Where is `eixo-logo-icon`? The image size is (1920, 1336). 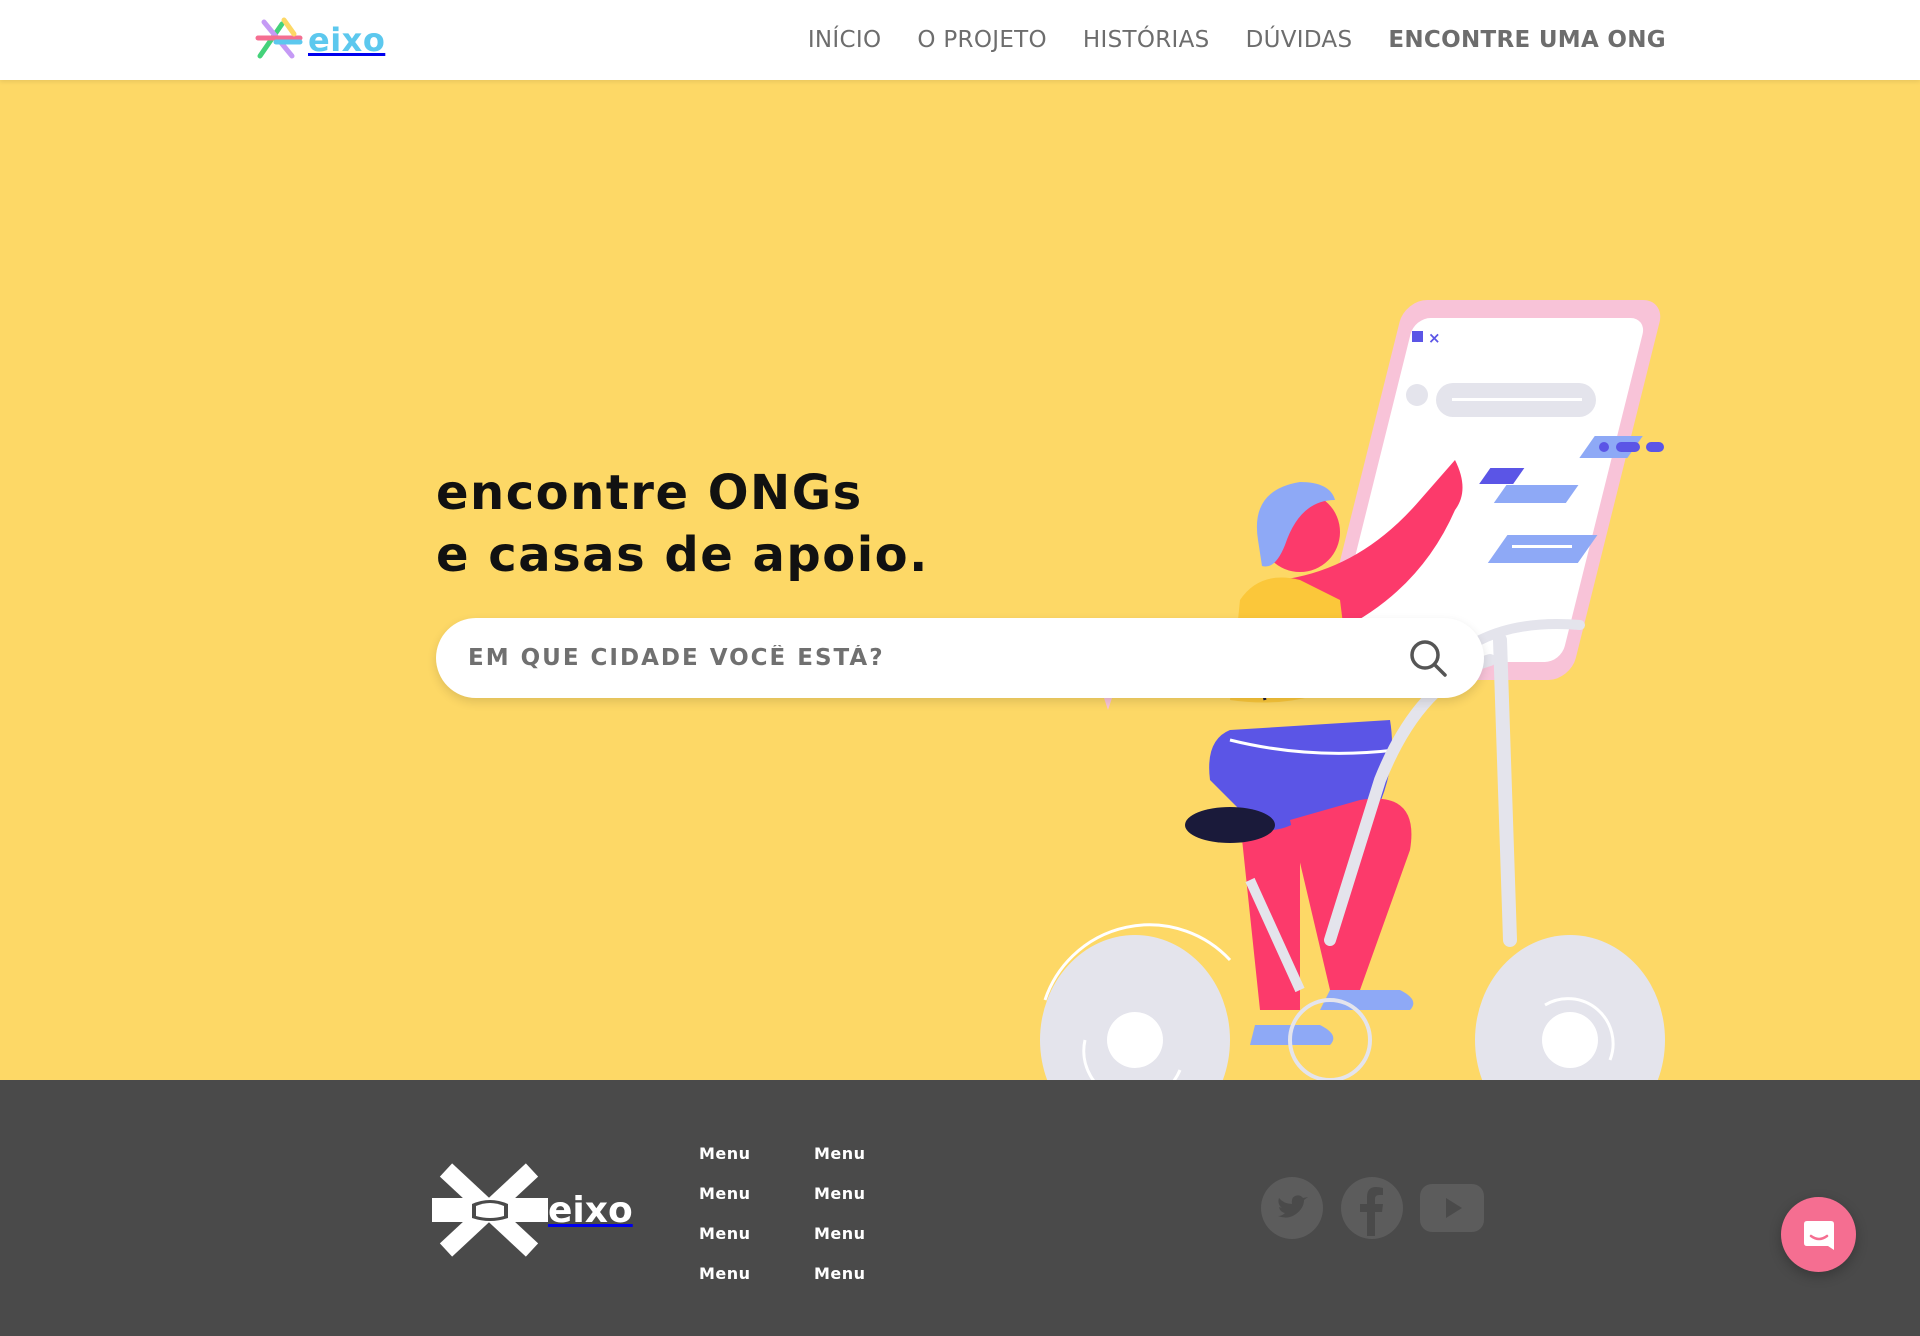
eixo-logo-icon is located at coordinates (279, 38).